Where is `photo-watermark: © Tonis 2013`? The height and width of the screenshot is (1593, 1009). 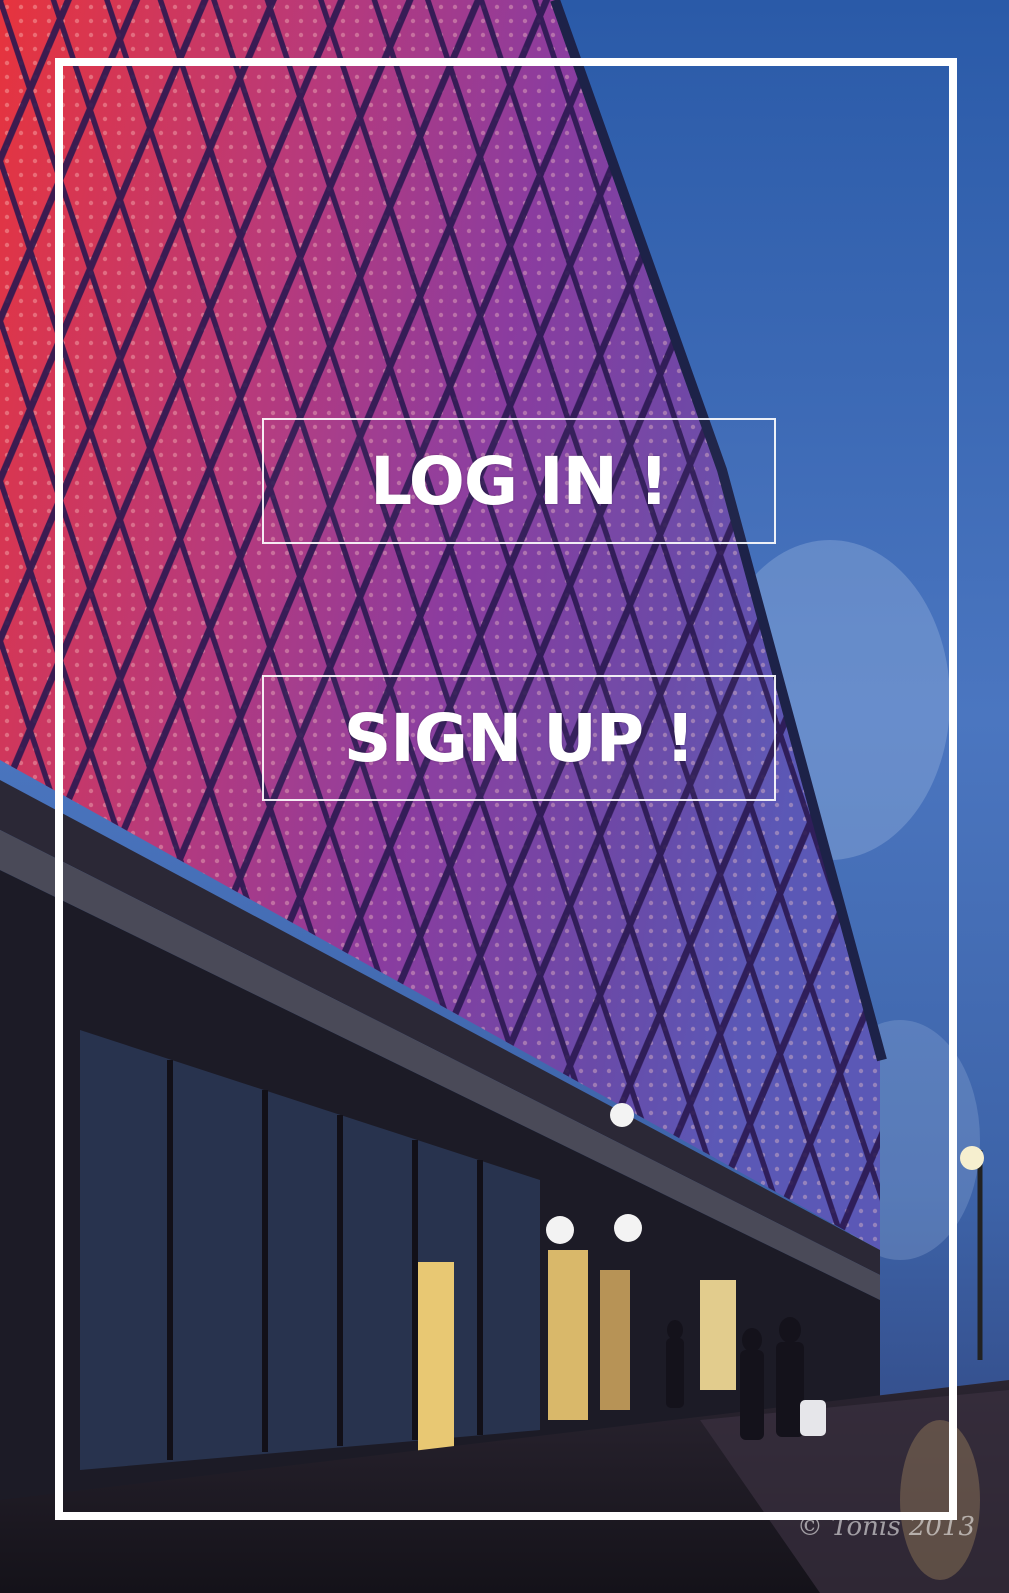
photo-watermark: © Tonis 2013 is located at coordinates (885, 1527).